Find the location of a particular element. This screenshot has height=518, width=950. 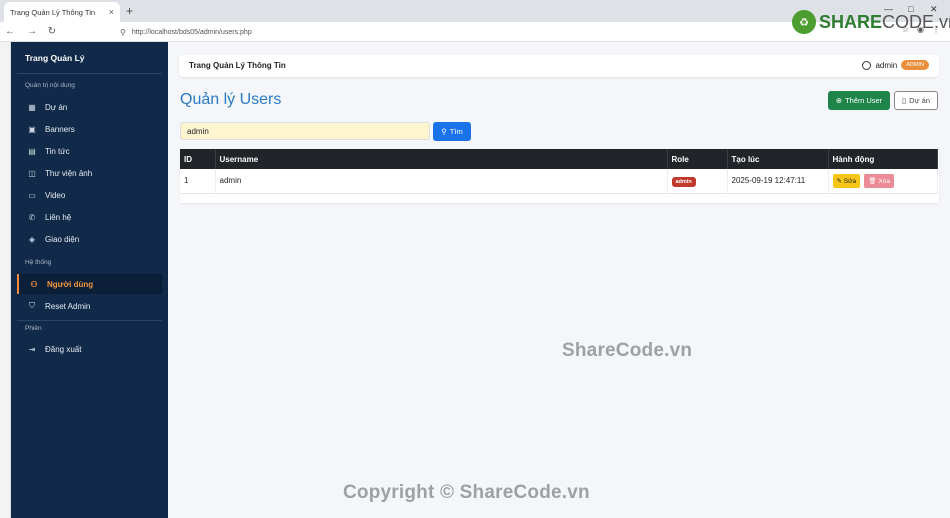

sidebar-item-label: Người dùng is located at coordinates (70, 284).